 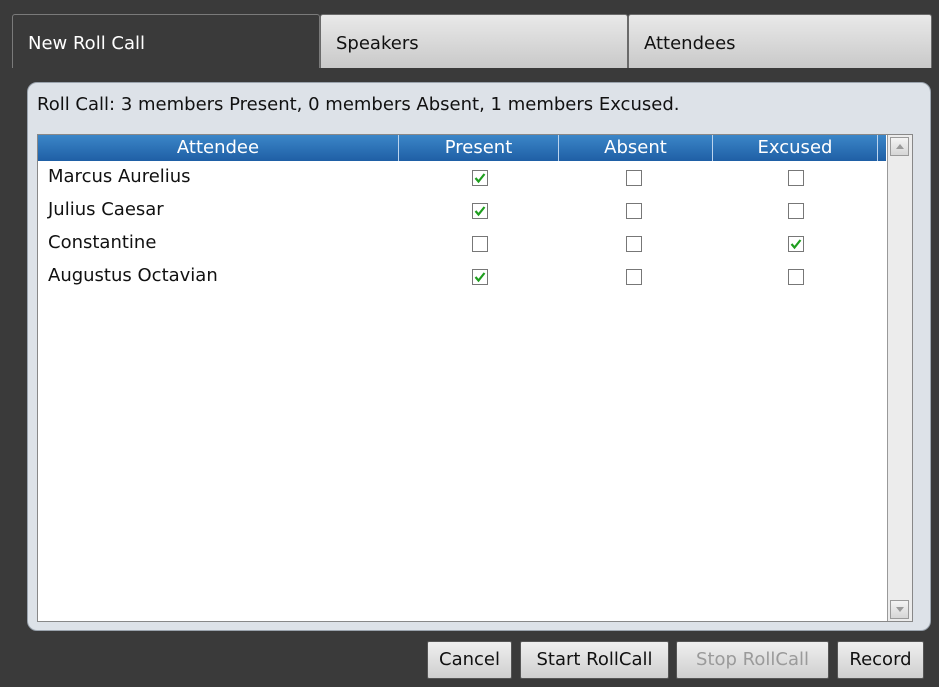 What do you see at coordinates (462, 278) in the screenshot?
I see `table-row: Augustus Octavian` at bounding box center [462, 278].